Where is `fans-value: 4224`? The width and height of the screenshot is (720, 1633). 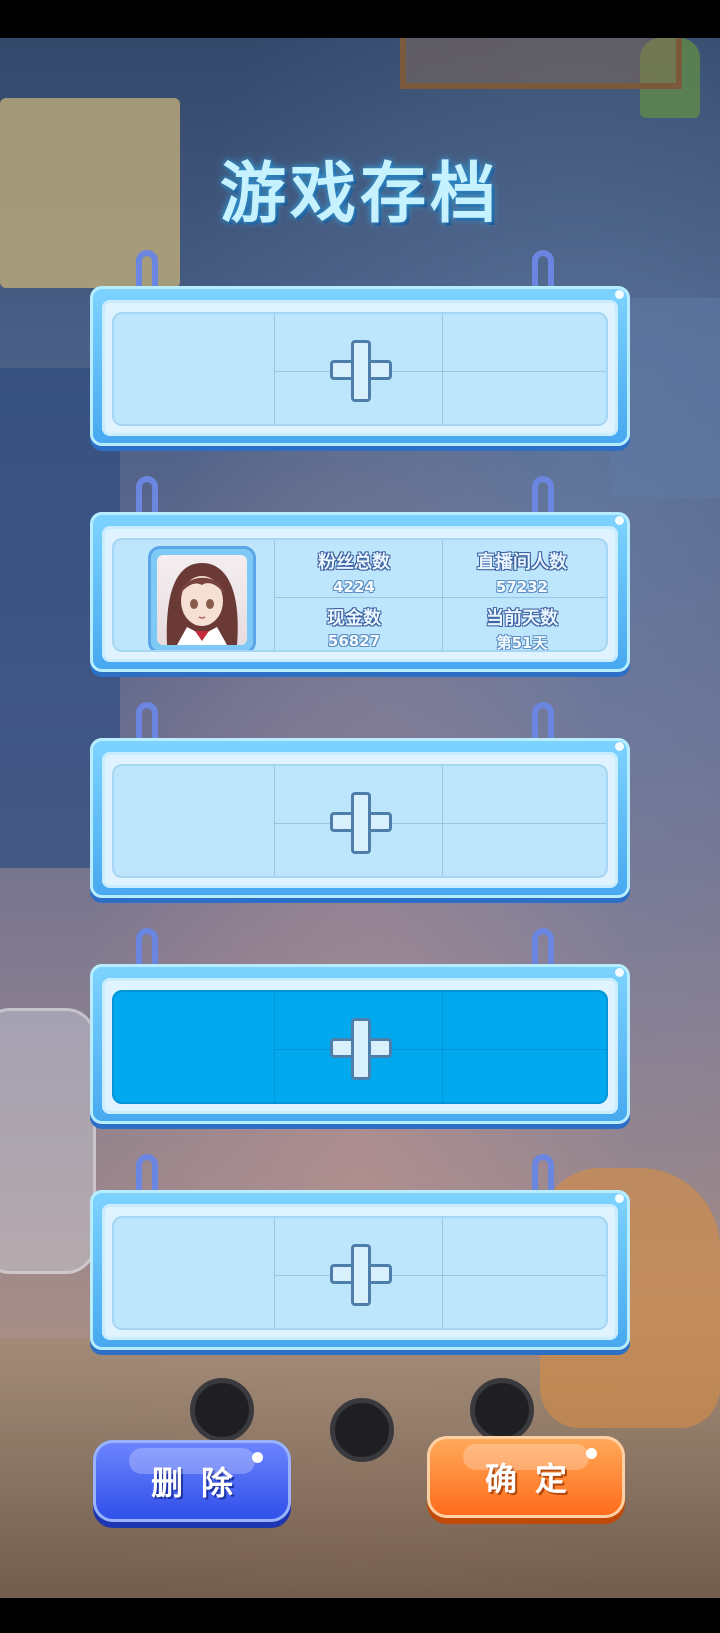 fans-value: 4224 is located at coordinates (354, 587).